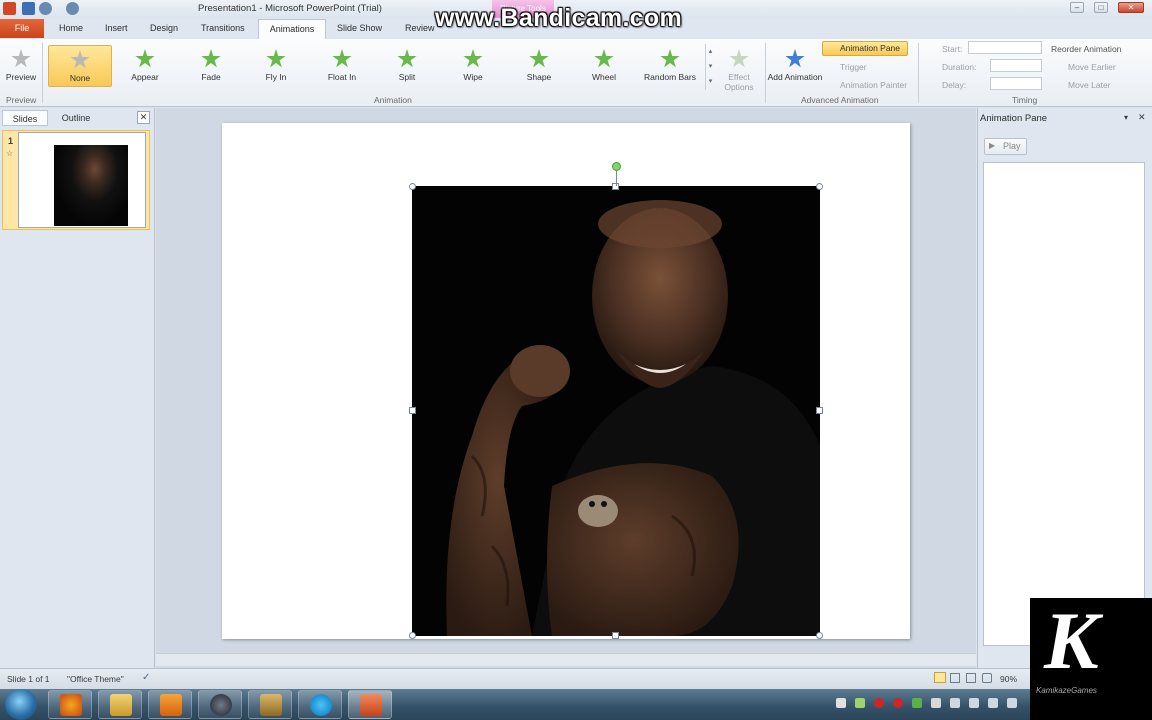 This screenshot has width=1152, height=720. Describe the element at coordinates (473, 58) in the screenshot. I see `wipe-star-icon` at that location.